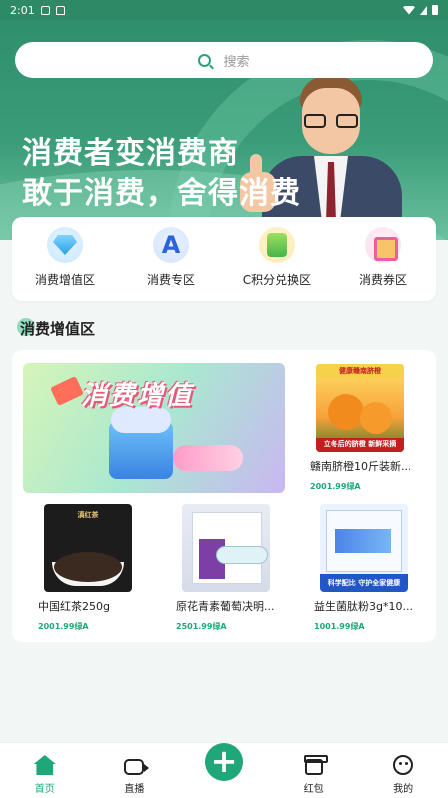 The image size is (448, 798). Describe the element at coordinates (44, 789) in the screenshot. I see `nav-label: 首页` at that location.